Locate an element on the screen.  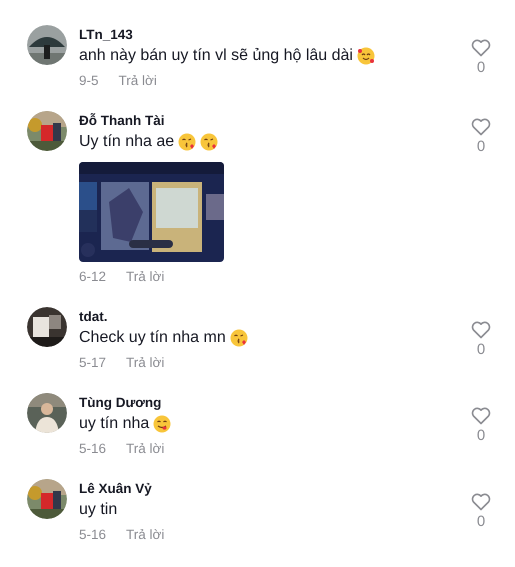
smiling-face-hearts-icon is located at coordinates (365, 56).